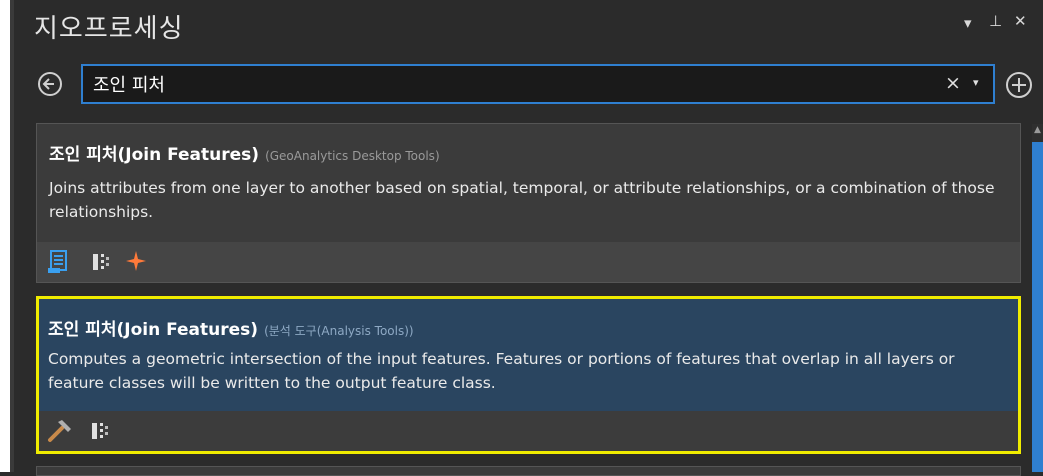 The width and height of the screenshot is (1043, 476). What do you see at coordinates (136, 261) in the screenshot?
I see `geoanalytics-spark-icon` at bounding box center [136, 261].